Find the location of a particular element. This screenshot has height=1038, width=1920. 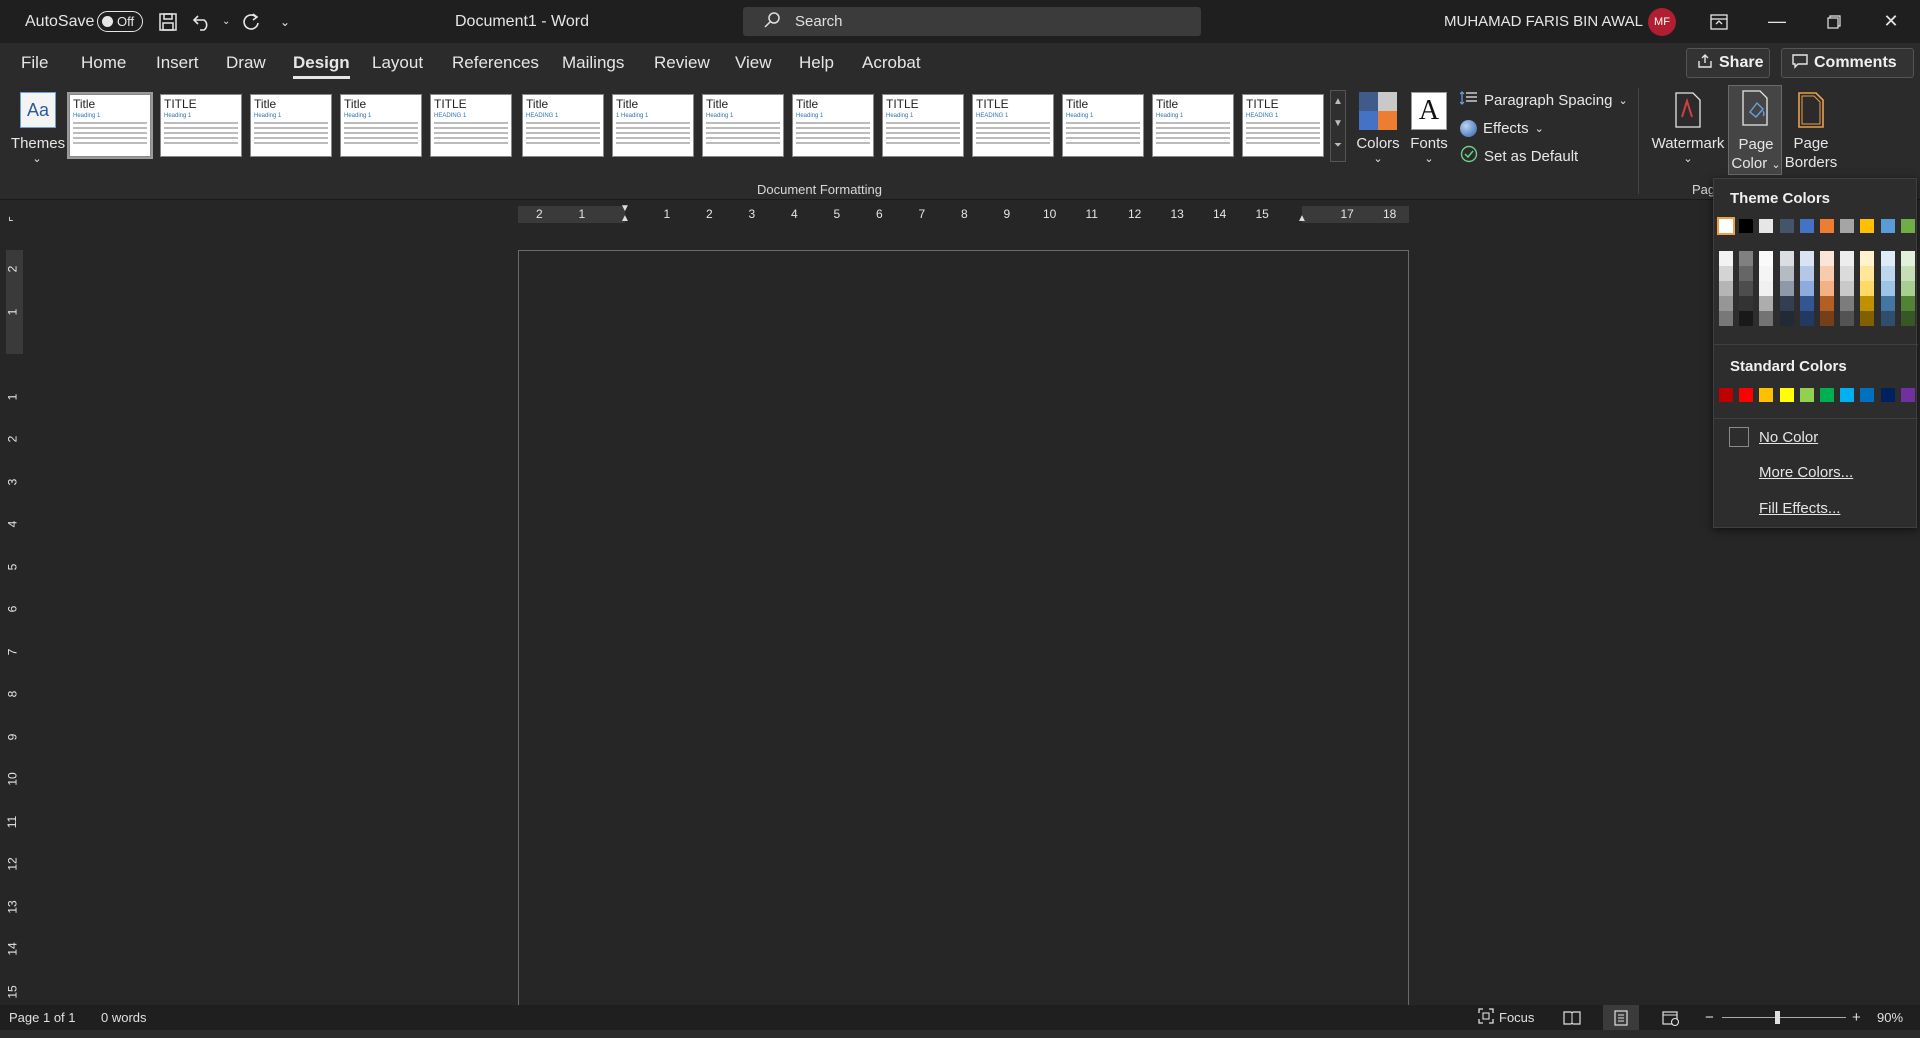

web-layout-icon is located at coordinates (1671, 1017).